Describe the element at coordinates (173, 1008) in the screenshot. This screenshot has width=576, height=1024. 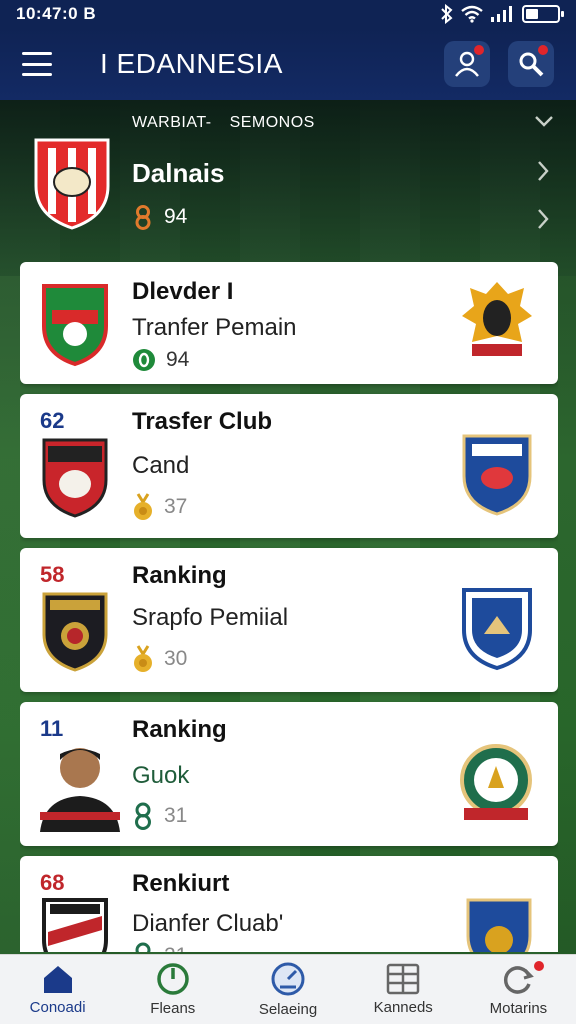
I see `nav-label: Fleans` at that location.